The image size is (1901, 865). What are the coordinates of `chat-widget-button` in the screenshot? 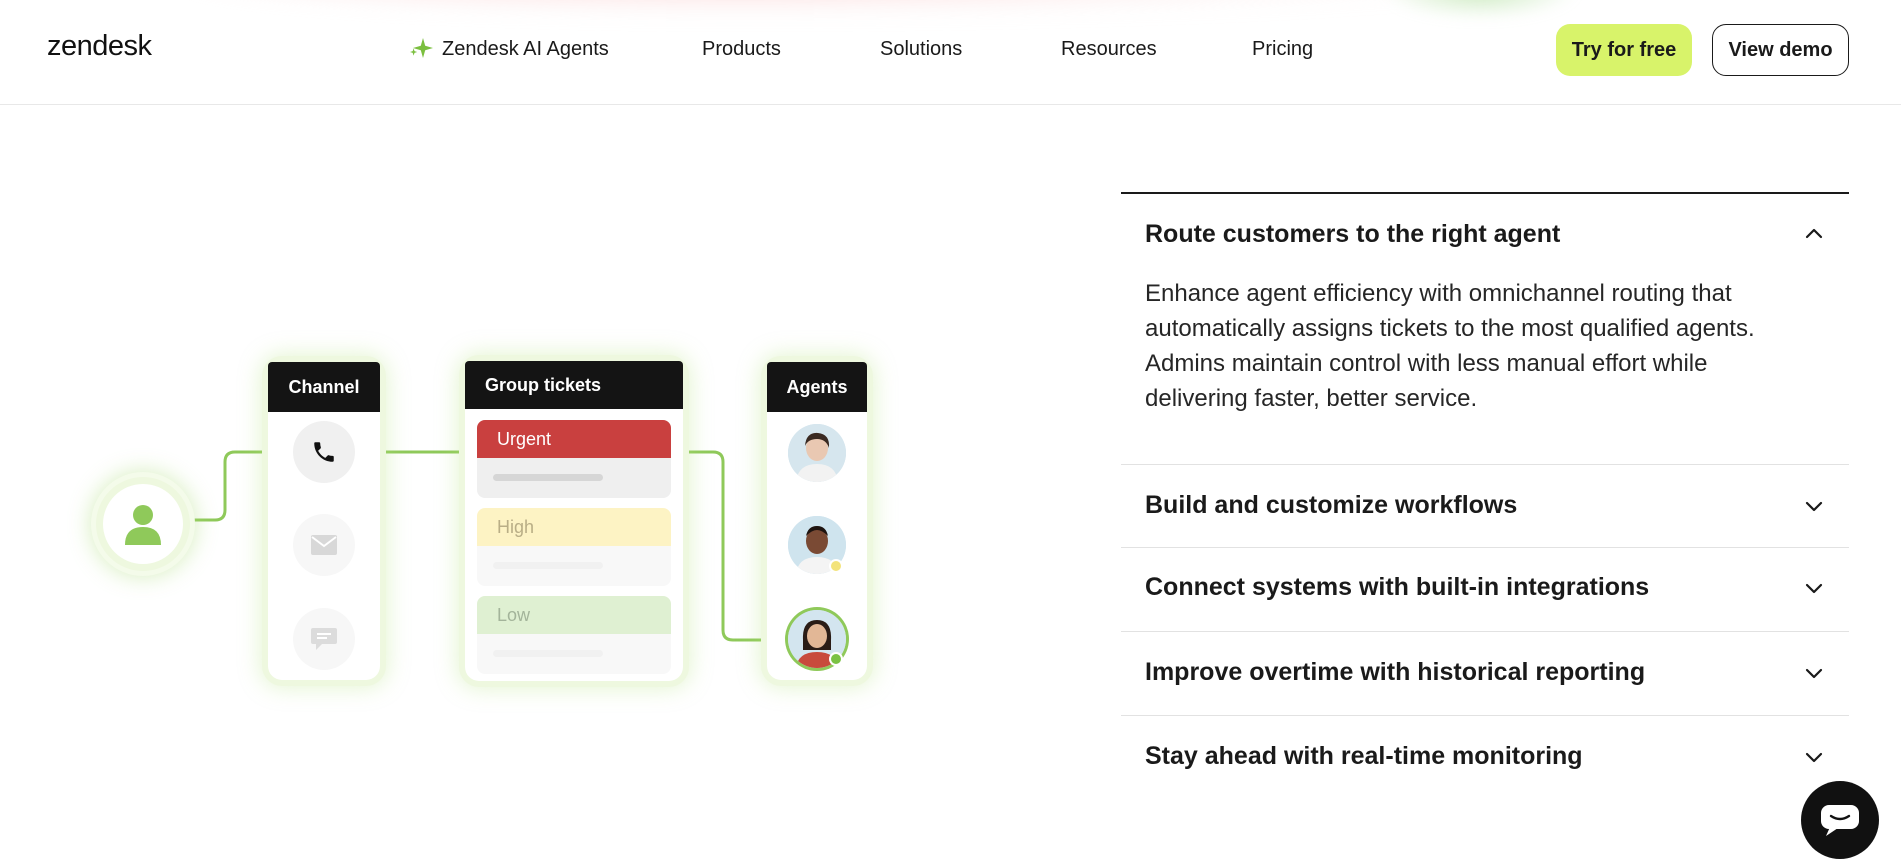 It's located at (1840, 820).